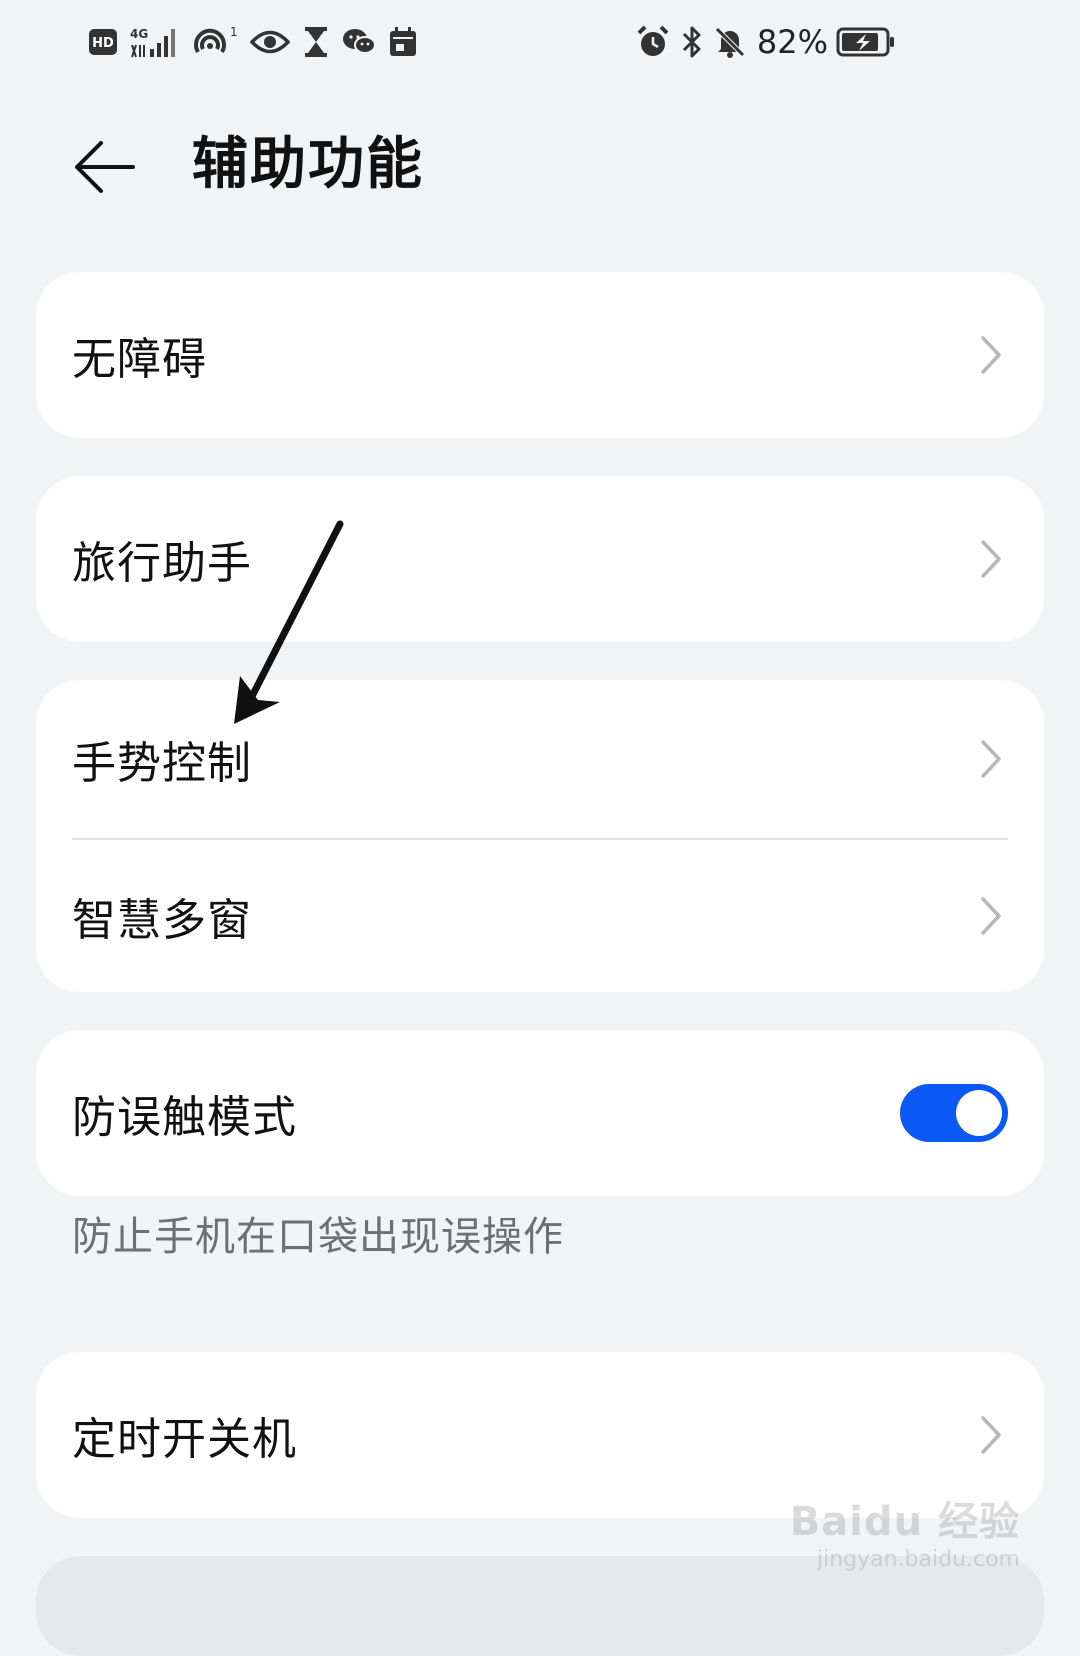 This screenshot has height=1656, width=1080. Describe the element at coordinates (270, 42) in the screenshot. I see `eye-icon` at that location.